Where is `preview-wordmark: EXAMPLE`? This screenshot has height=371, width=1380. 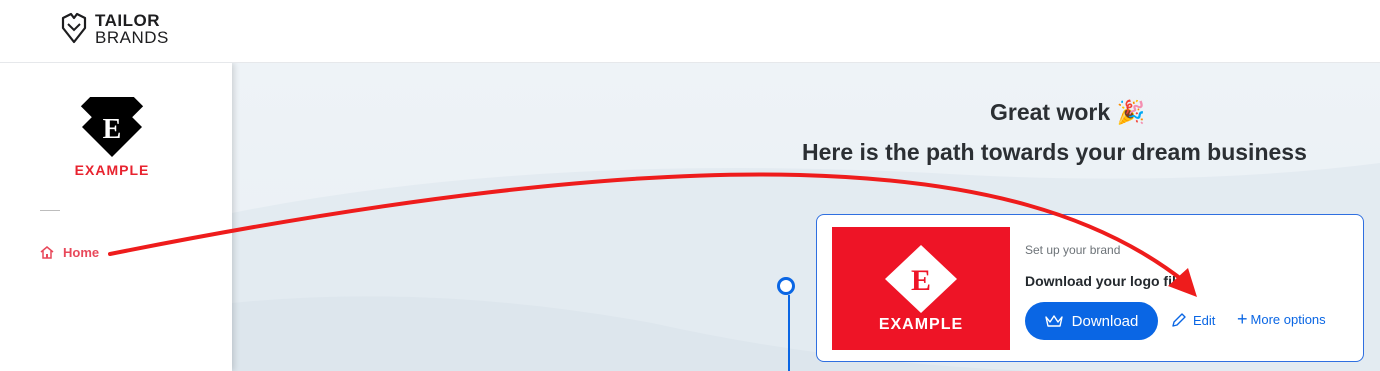 preview-wordmark: EXAMPLE is located at coordinates (921, 324).